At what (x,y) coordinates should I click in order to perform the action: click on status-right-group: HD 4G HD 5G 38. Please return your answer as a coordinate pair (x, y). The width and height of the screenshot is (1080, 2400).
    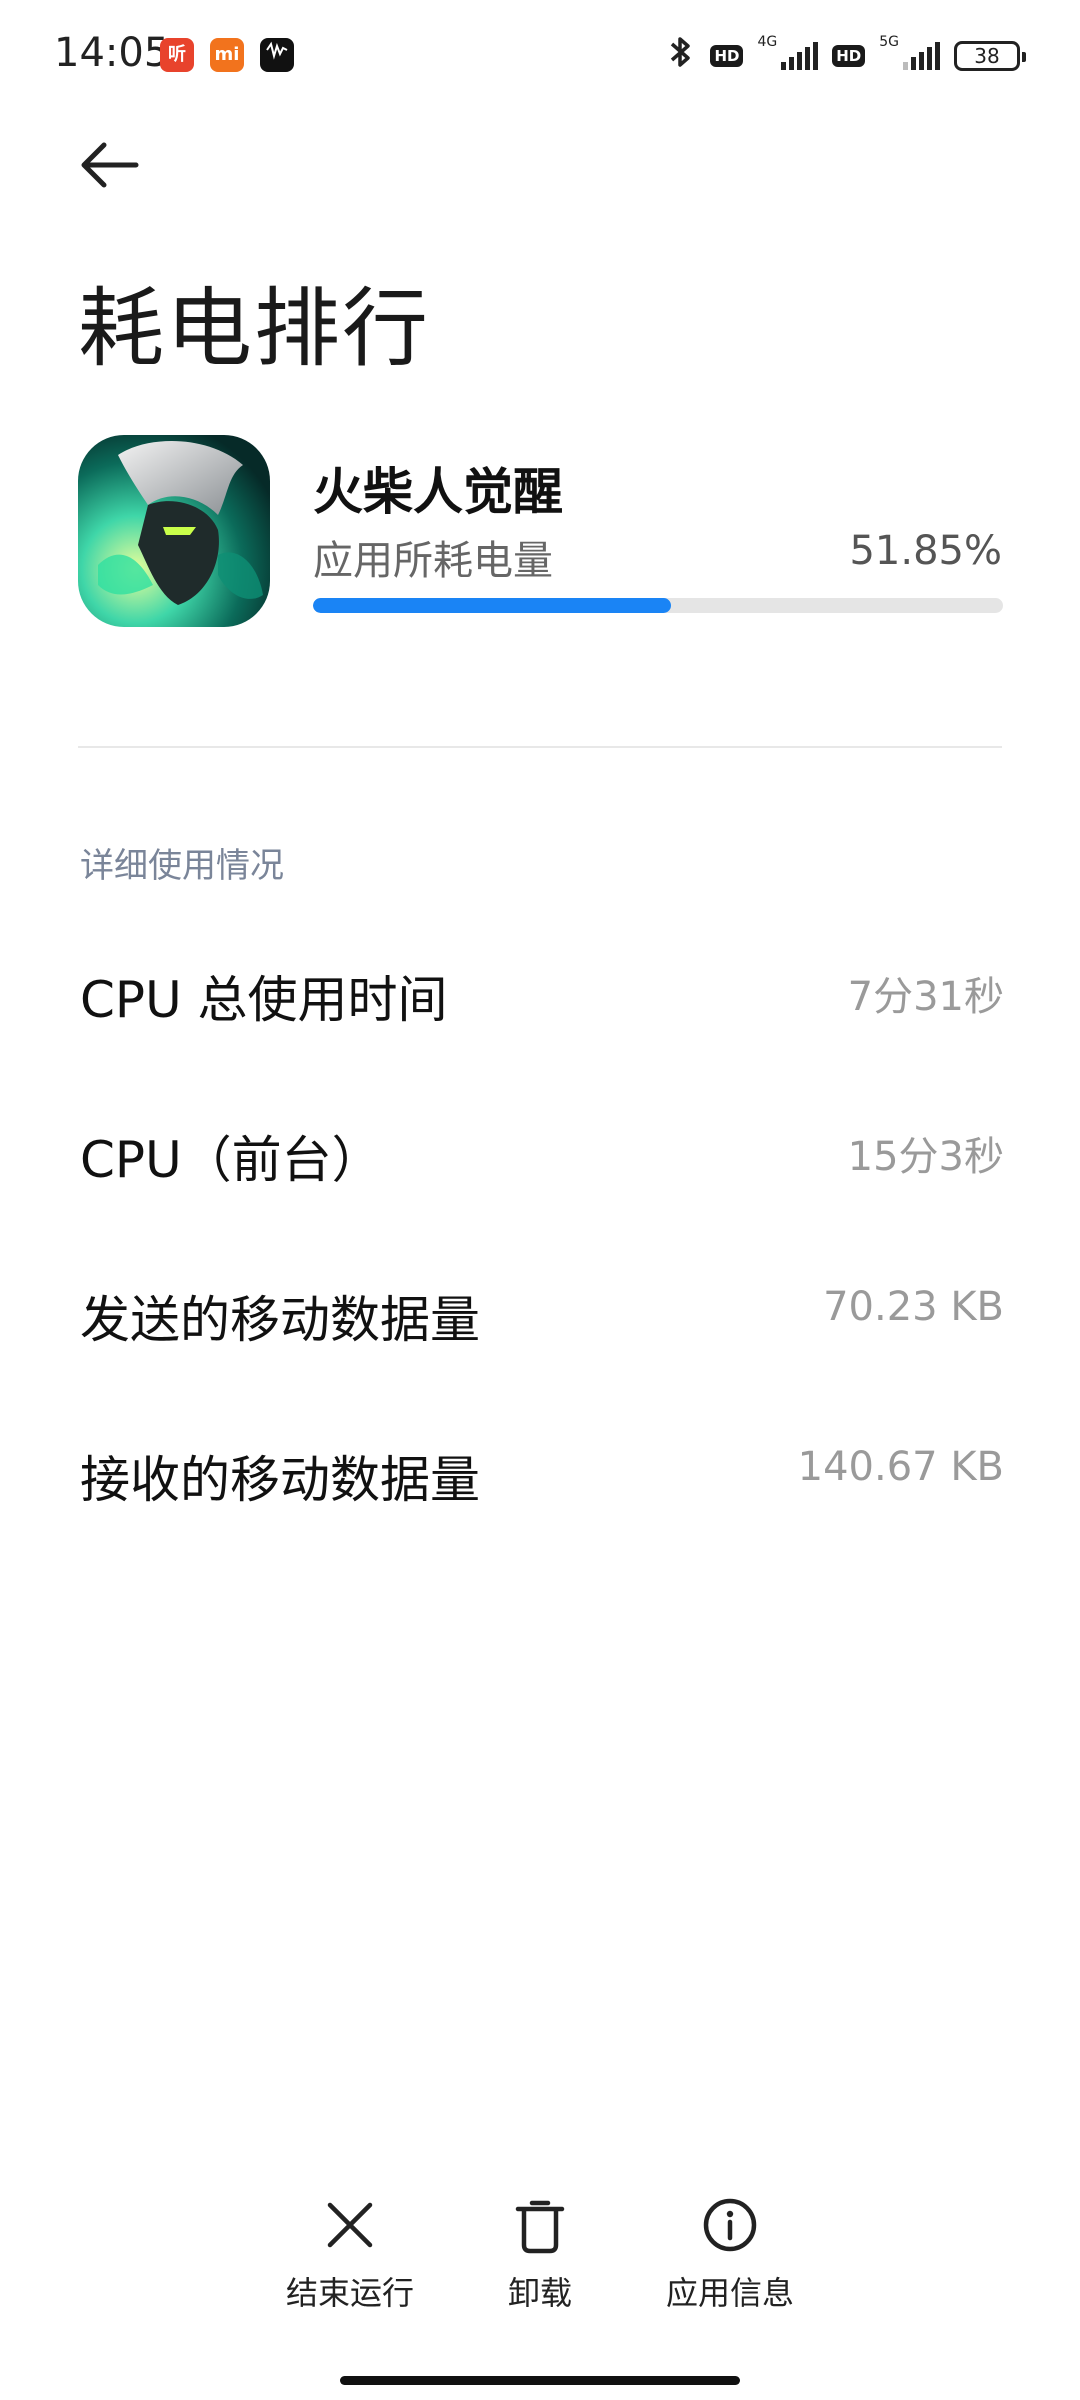
    Looking at the image, I should click on (846, 56).